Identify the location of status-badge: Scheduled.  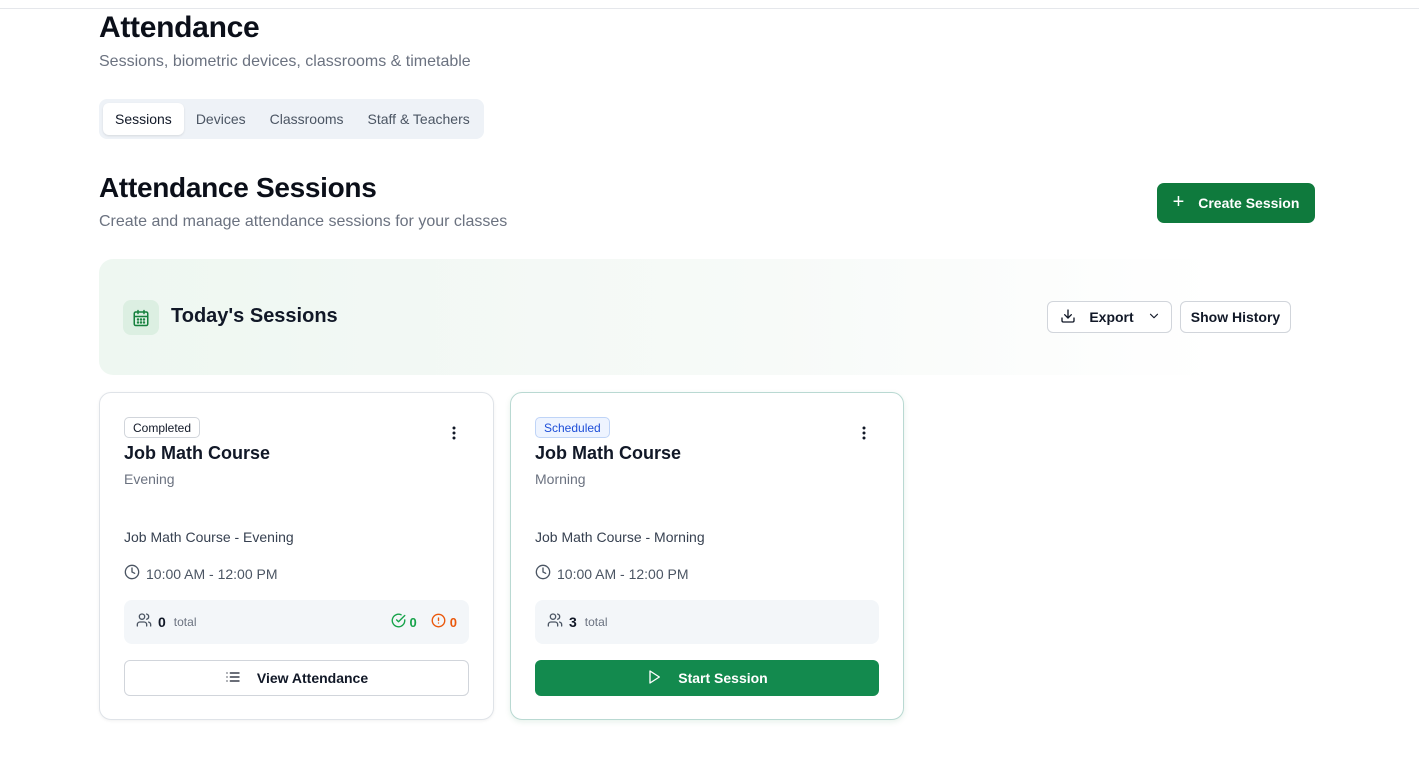
(572, 427).